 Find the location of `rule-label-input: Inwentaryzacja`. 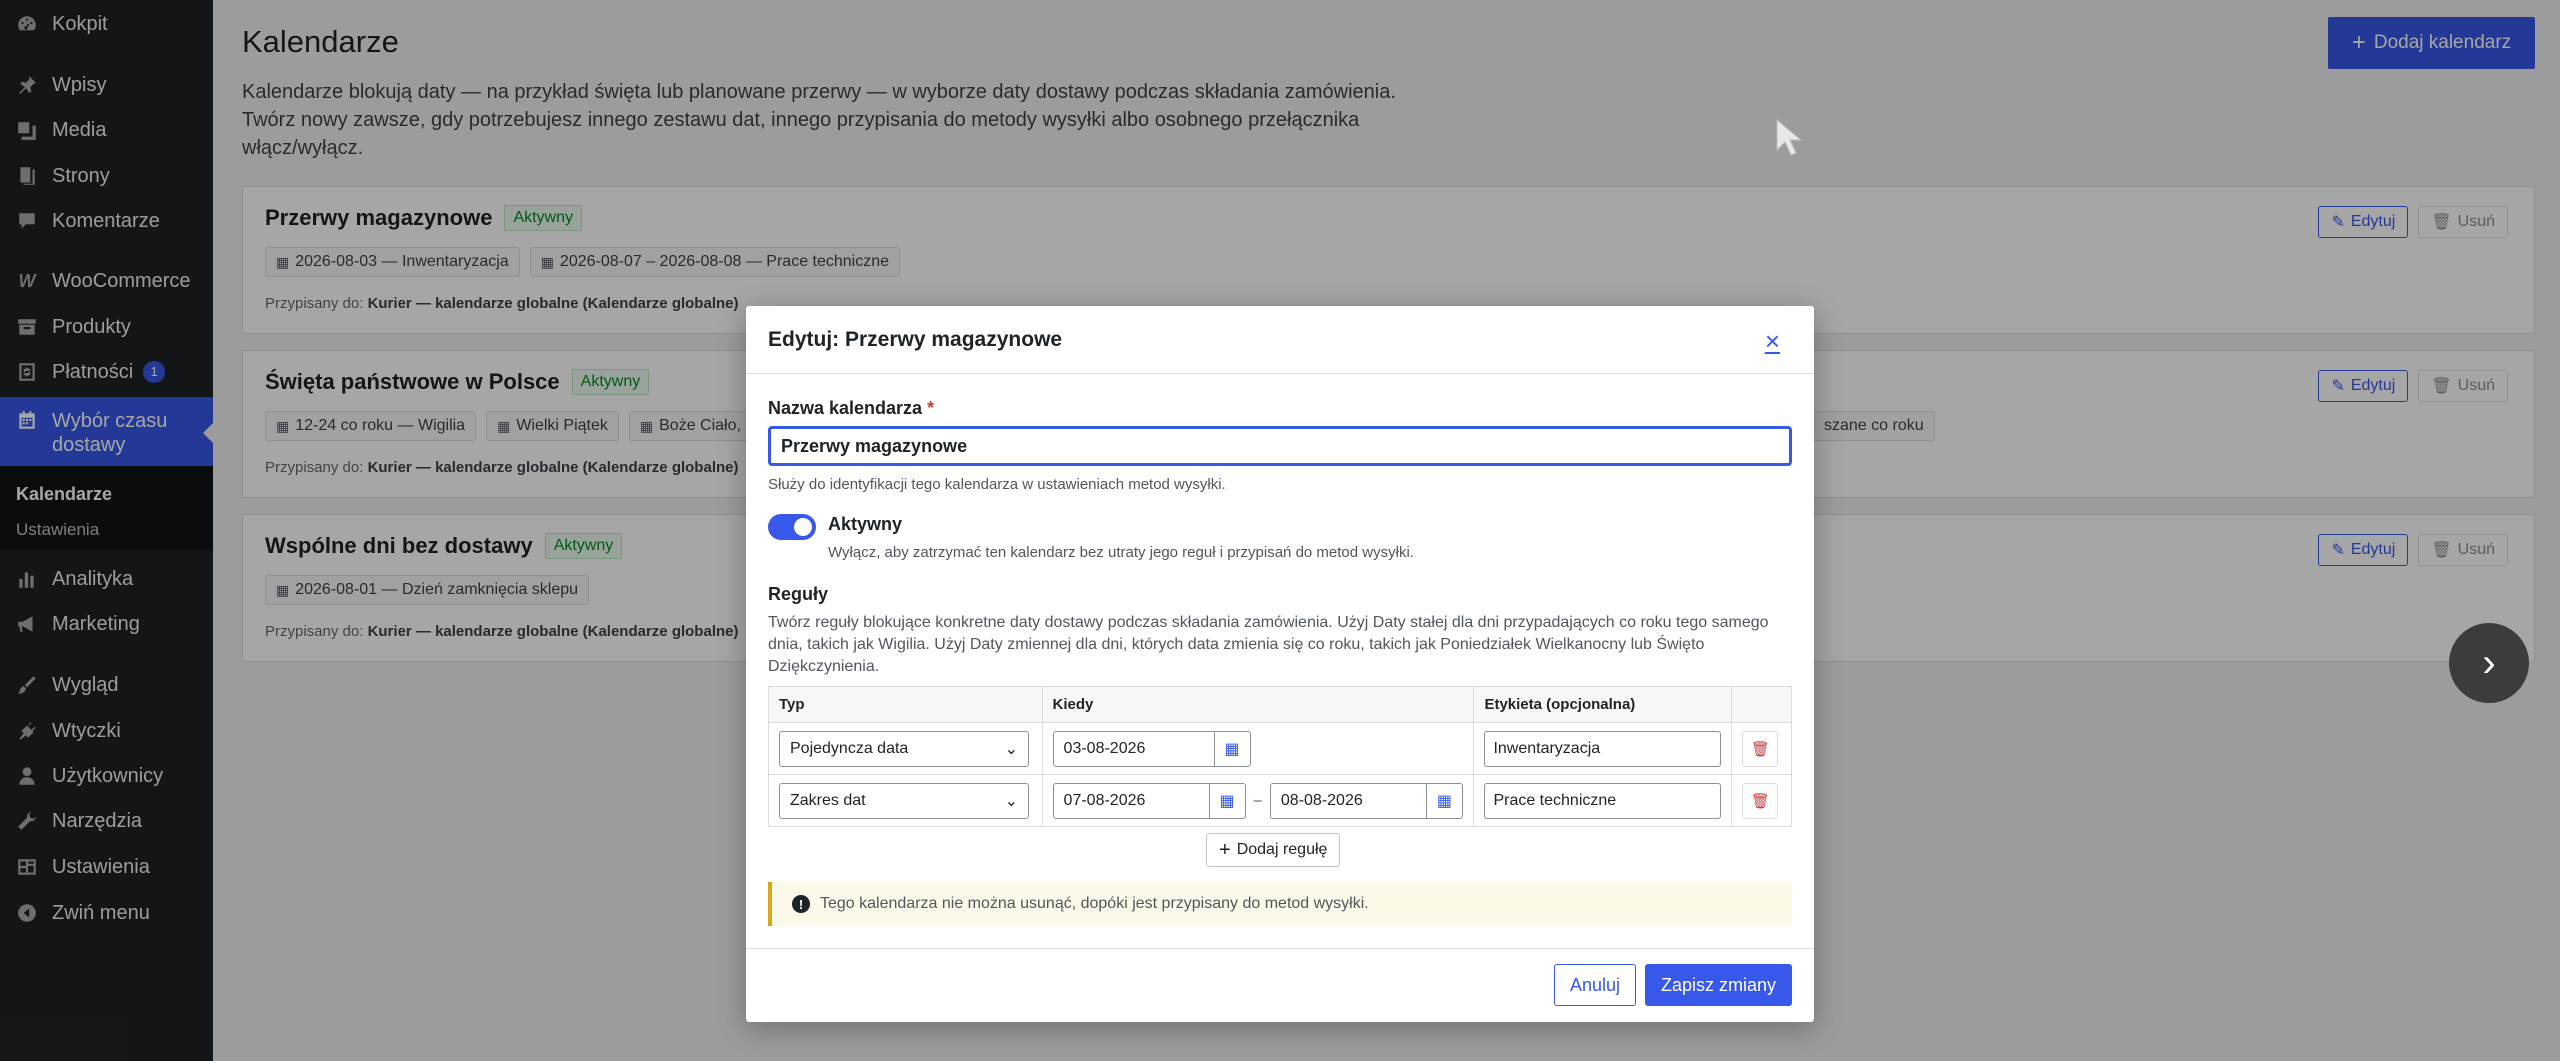

rule-label-input: Inwentaryzacja is located at coordinates (1603, 748).